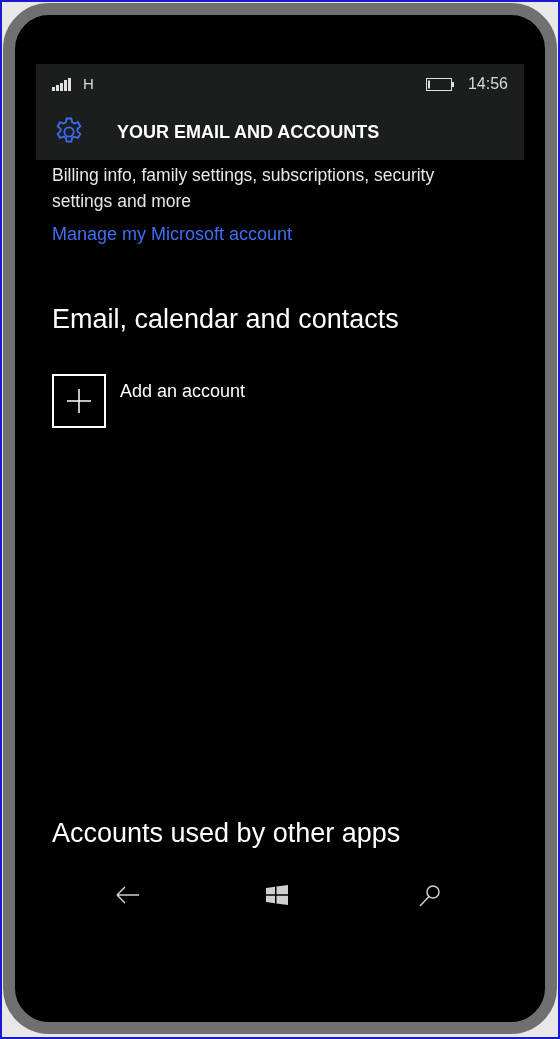 This screenshot has width=560, height=1039. What do you see at coordinates (487, 84) in the screenshot?
I see `clock-time: 14:56` at bounding box center [487, 84].